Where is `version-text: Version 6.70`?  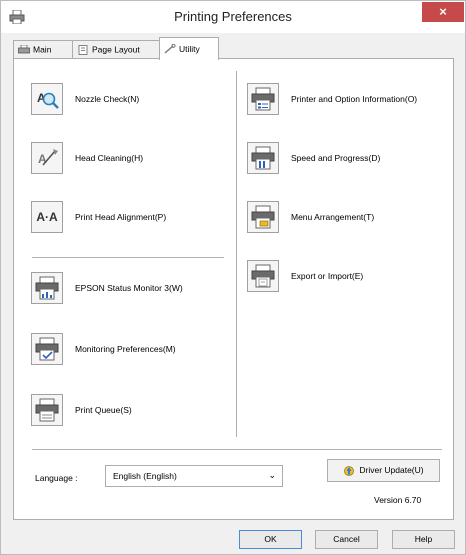 version-text: Version 6.70 is located at coordinates (398, 500).